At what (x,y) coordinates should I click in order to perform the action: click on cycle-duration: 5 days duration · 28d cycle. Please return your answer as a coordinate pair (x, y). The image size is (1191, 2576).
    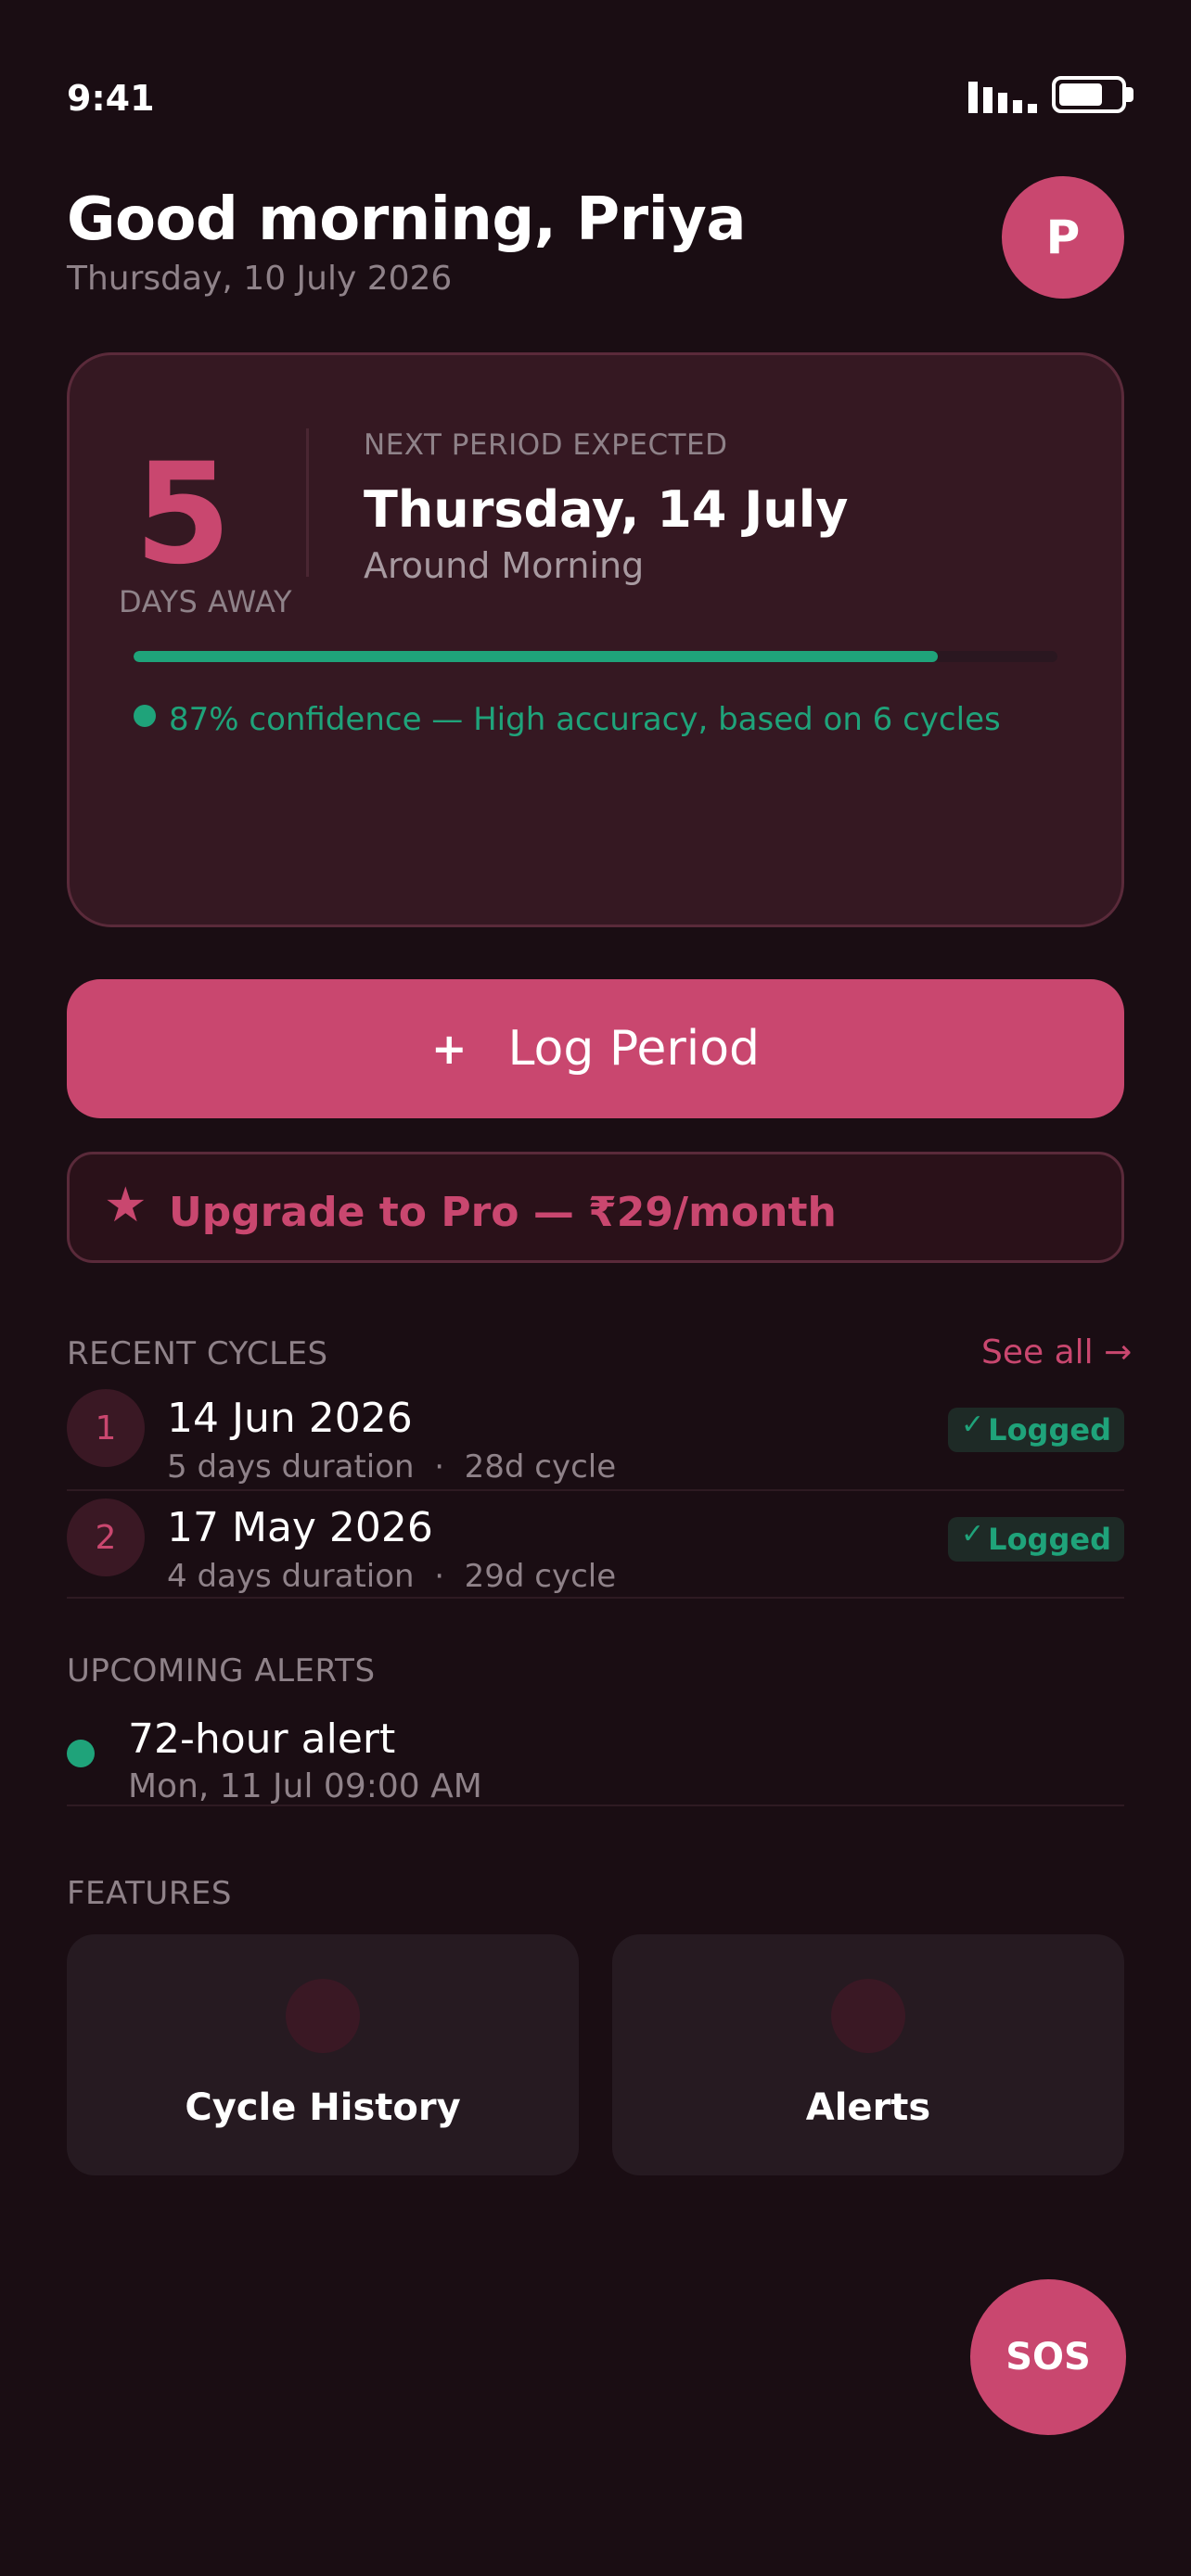
    Looking at the image, I should click on (392, 1467).